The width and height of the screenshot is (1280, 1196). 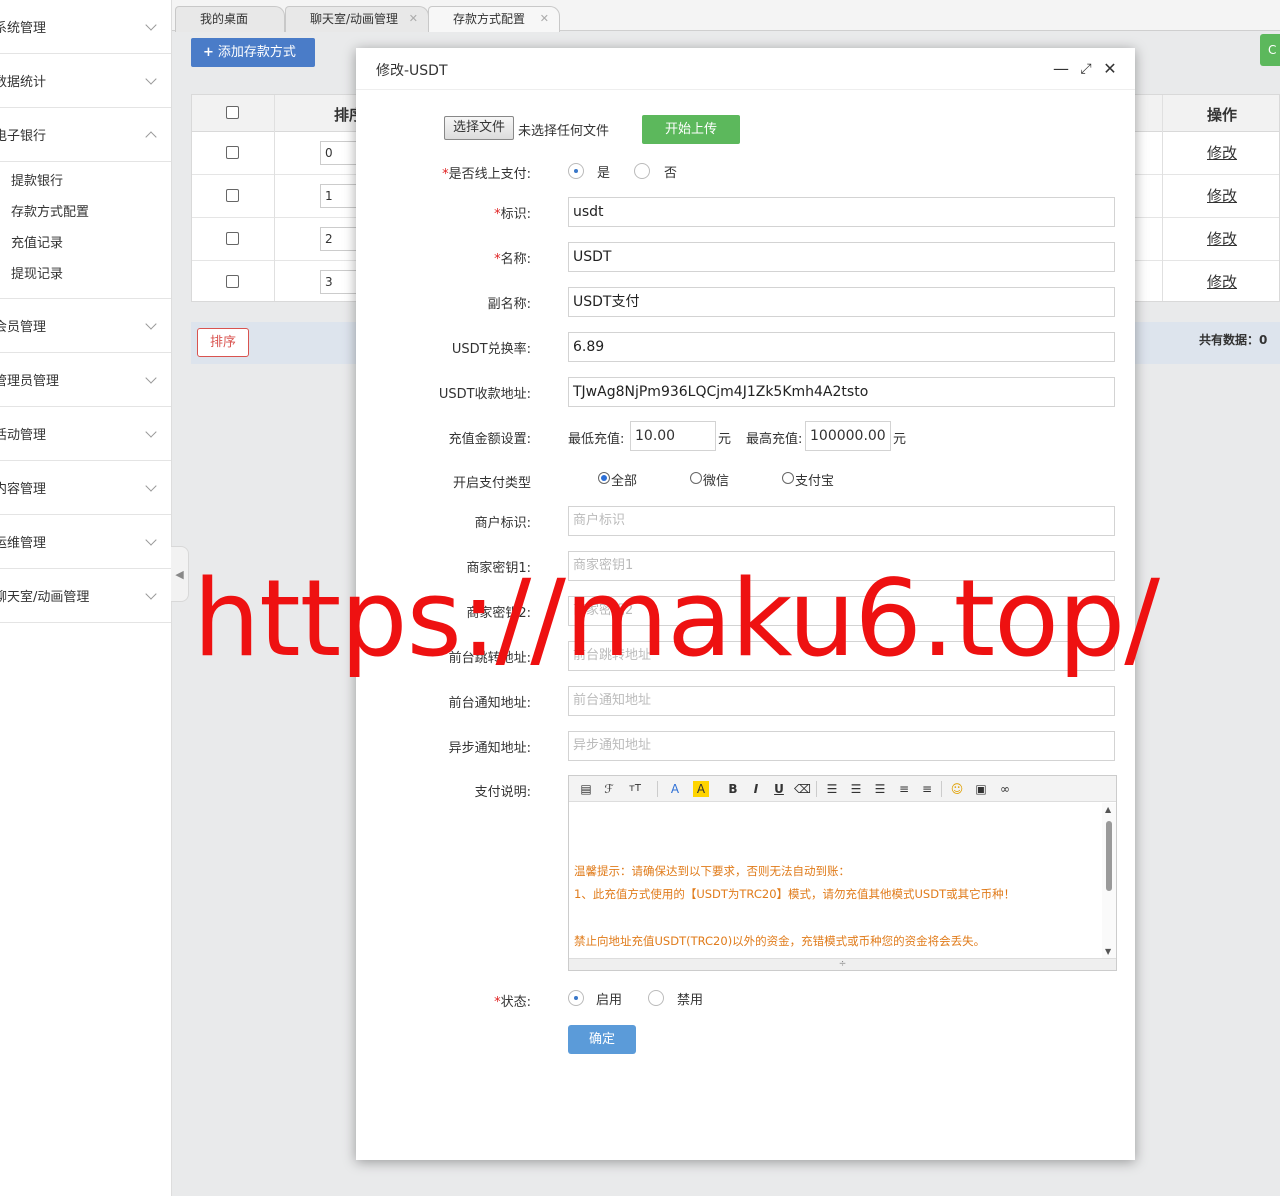 What do you see at coordinates (696, 478) in the screenshot?
I see `pay-type-wechat-radio` at bounding box center [696, 478].